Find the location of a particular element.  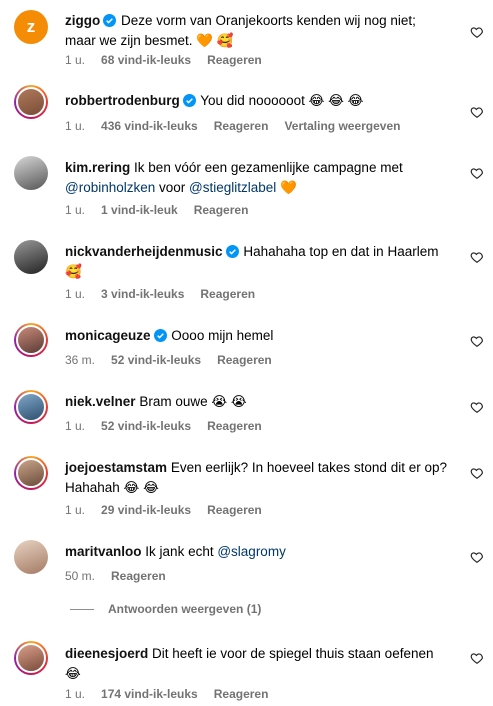

mention-link: @slagromy is located at coordinates (251, 551).